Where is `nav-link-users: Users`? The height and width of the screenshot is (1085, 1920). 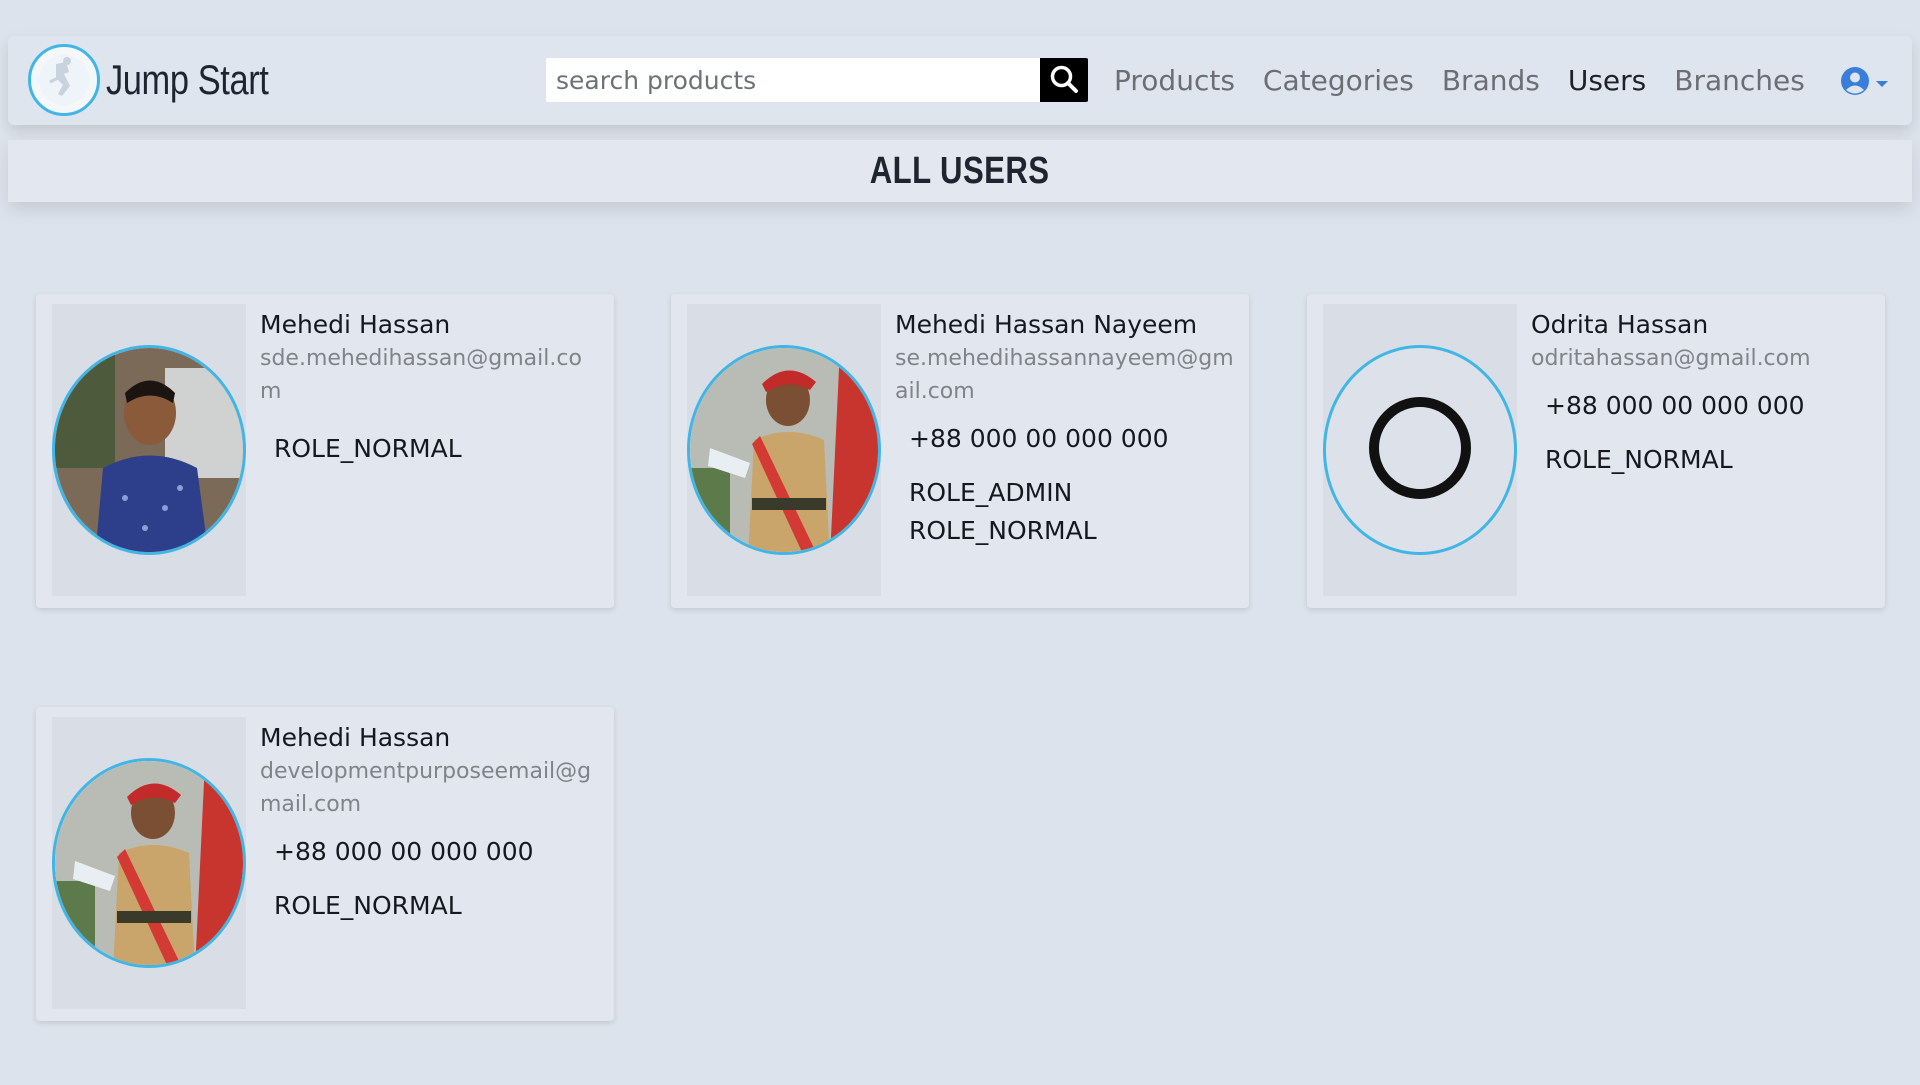 nav-link-users: Users is located at coordinates (1607, 80).